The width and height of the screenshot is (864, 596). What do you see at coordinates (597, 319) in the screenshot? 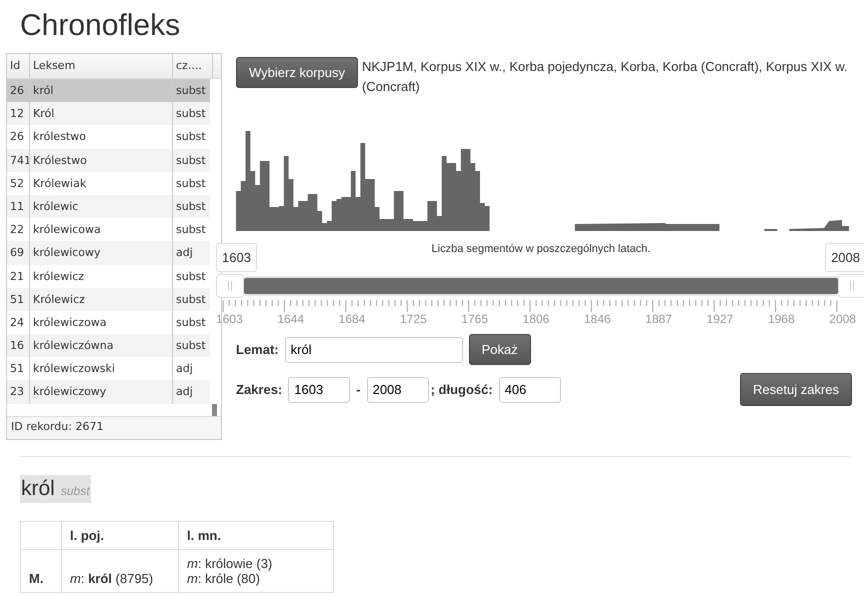
I see `tick-label: 1846` at bounding box center [597, 319].